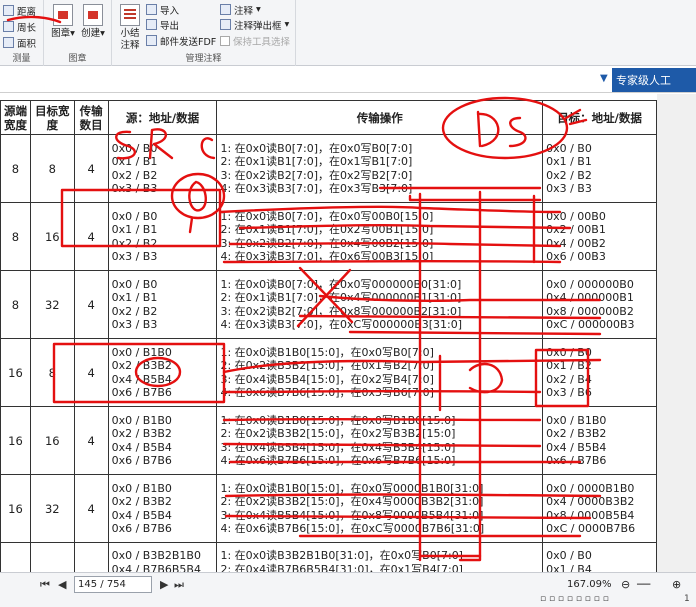  Describe the element at coordinates (599, 168) in the screenshot. I see `cell-dst: 0x0 / B0 0x1 / B1 0x2 / B2 0x3 / B3` at that location.